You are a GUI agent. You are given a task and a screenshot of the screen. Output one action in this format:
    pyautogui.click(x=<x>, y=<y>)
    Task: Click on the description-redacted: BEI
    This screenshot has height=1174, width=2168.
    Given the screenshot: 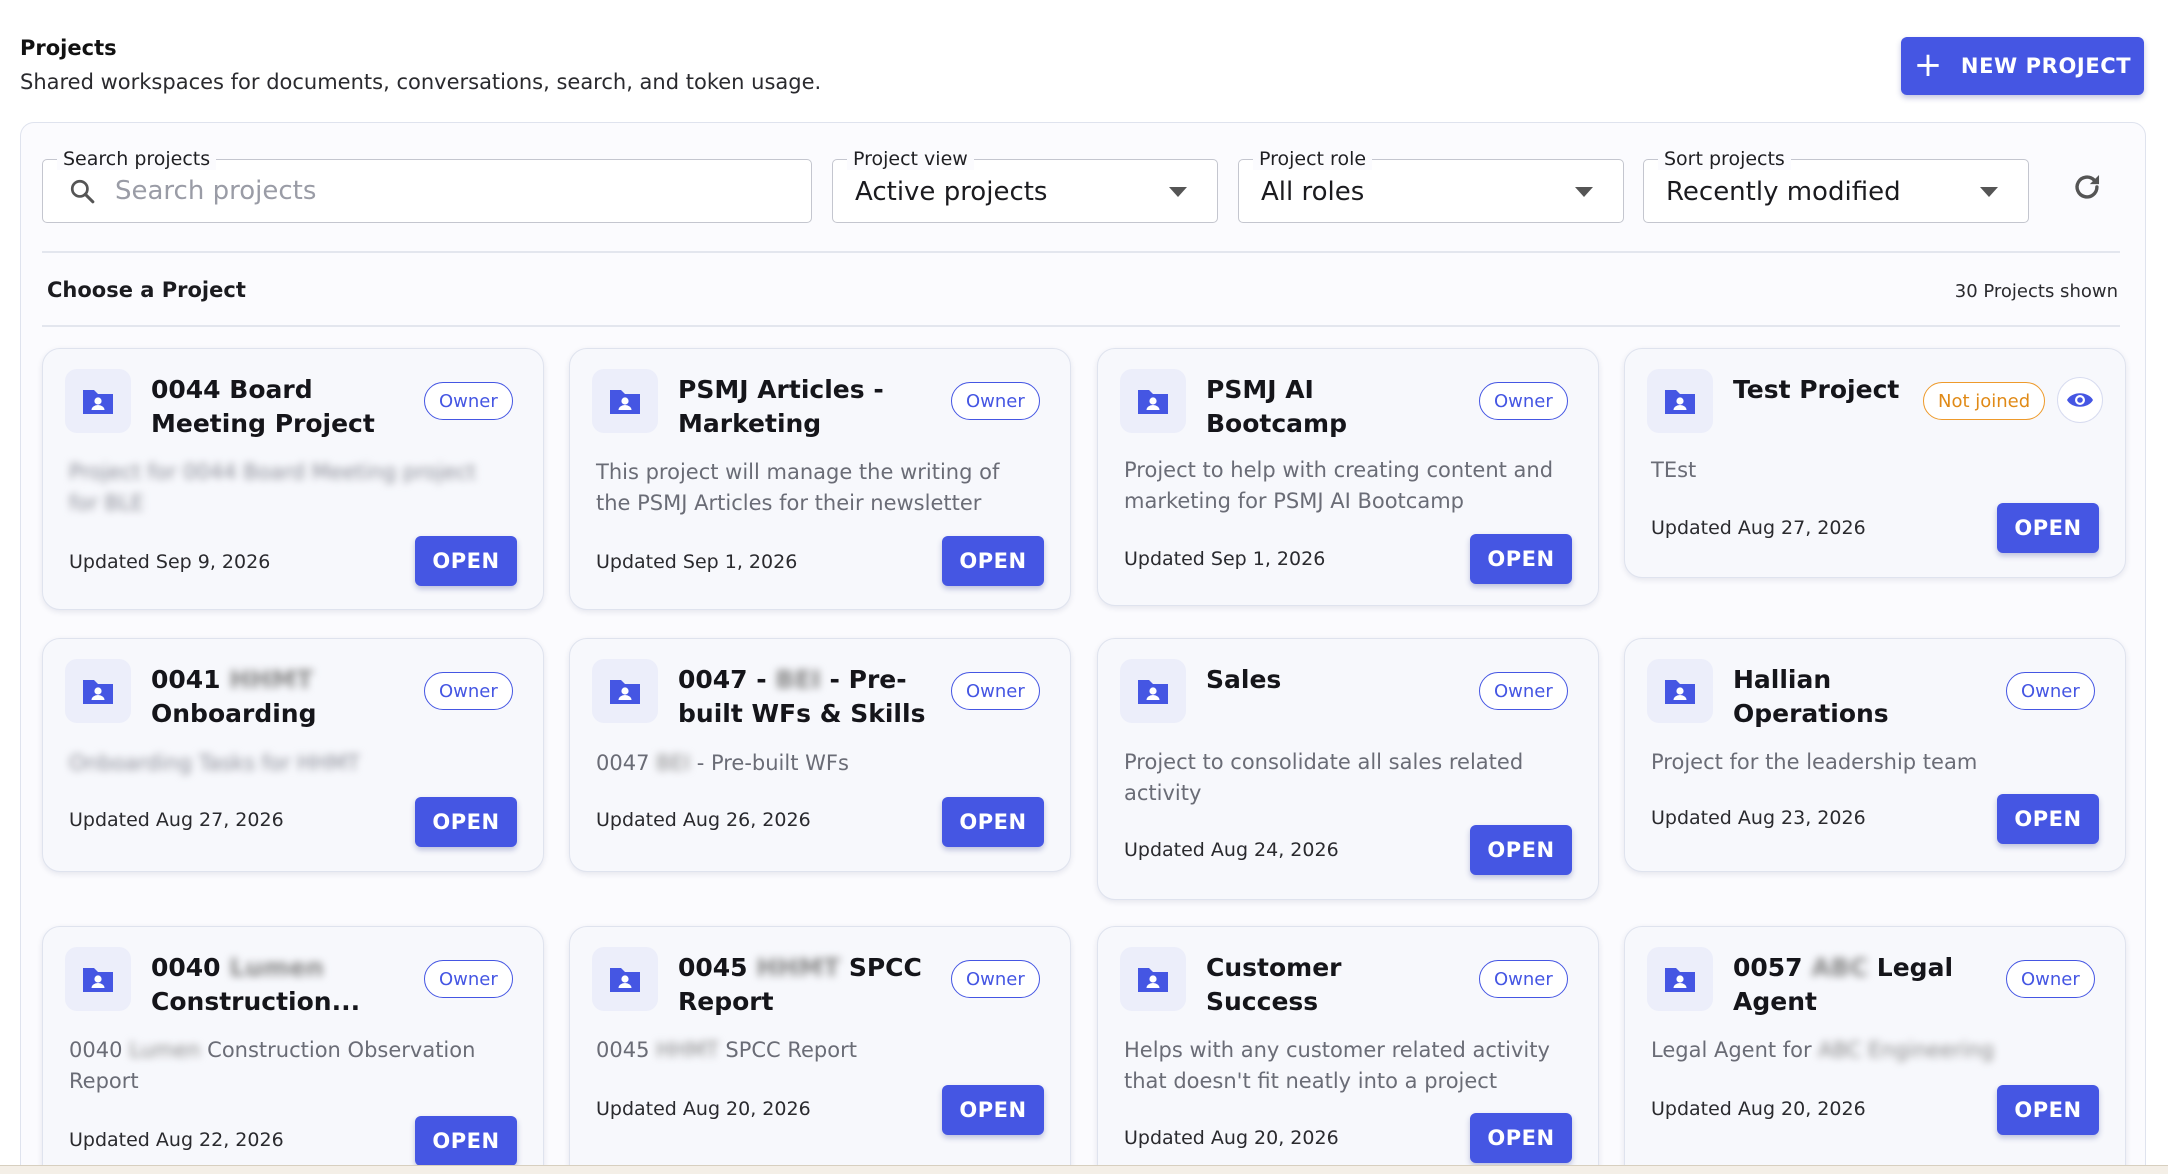 What is the action you would take?
    pyautogui.click(x=673, y=763)
    